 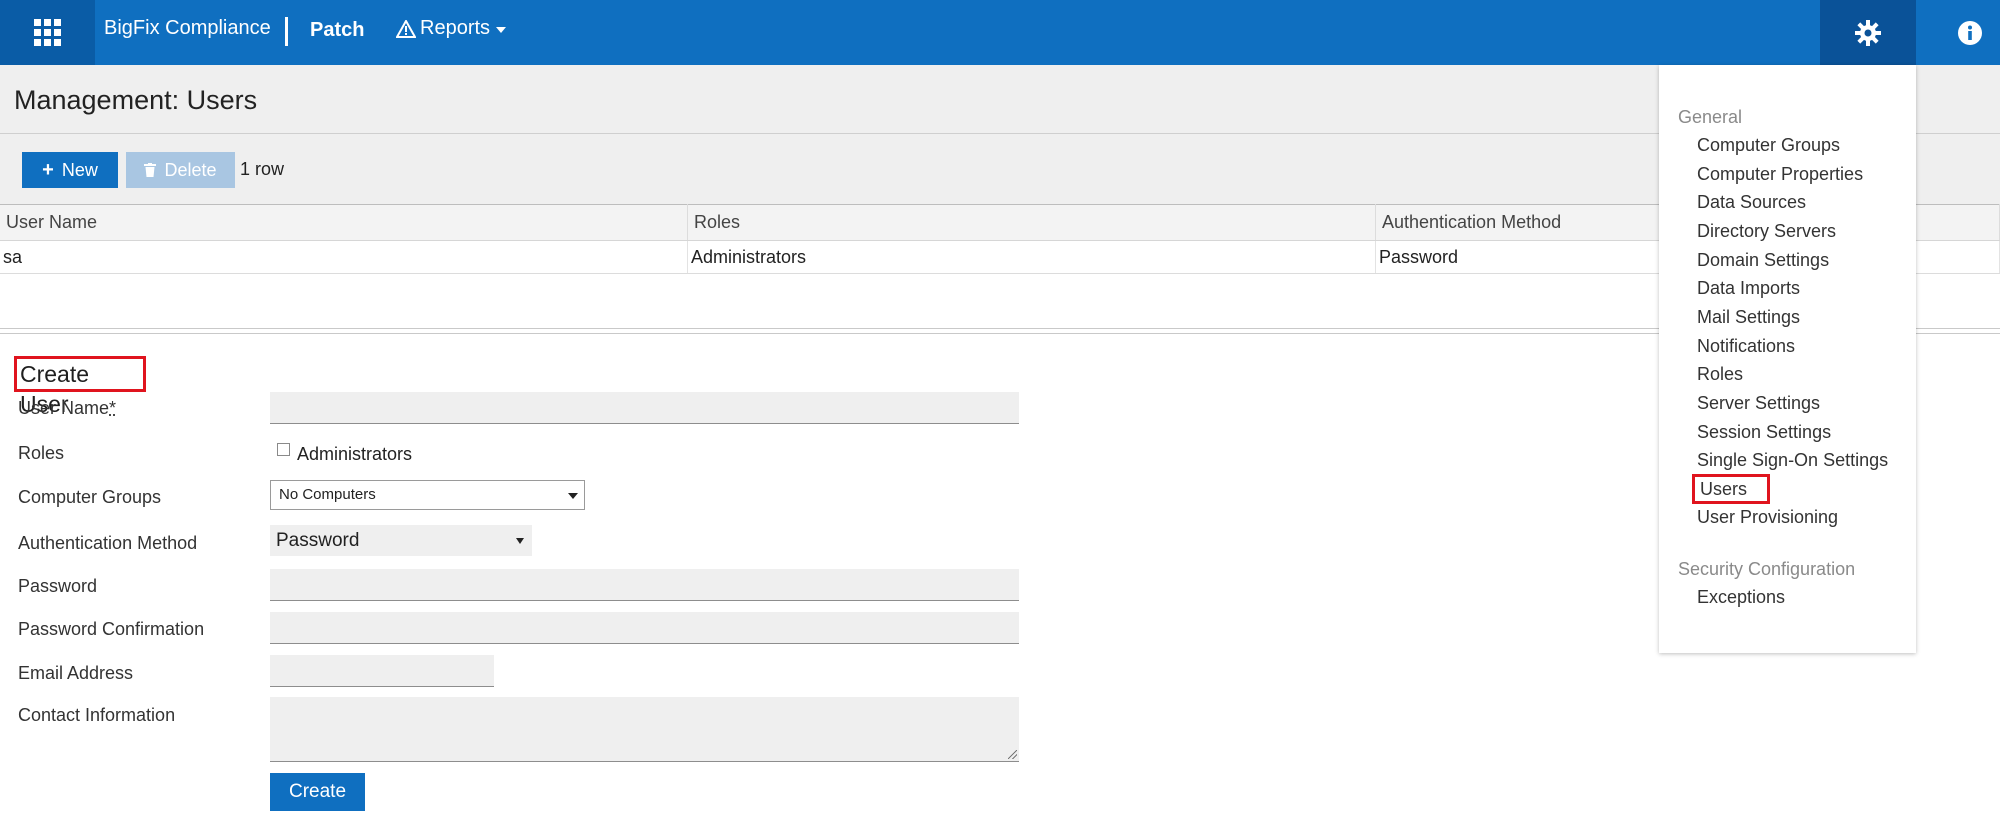 What do you see at coordinates (1031, 222) in the screenshot?
I see `column-header-roles: Roles` at bounding box center [1031, 222].